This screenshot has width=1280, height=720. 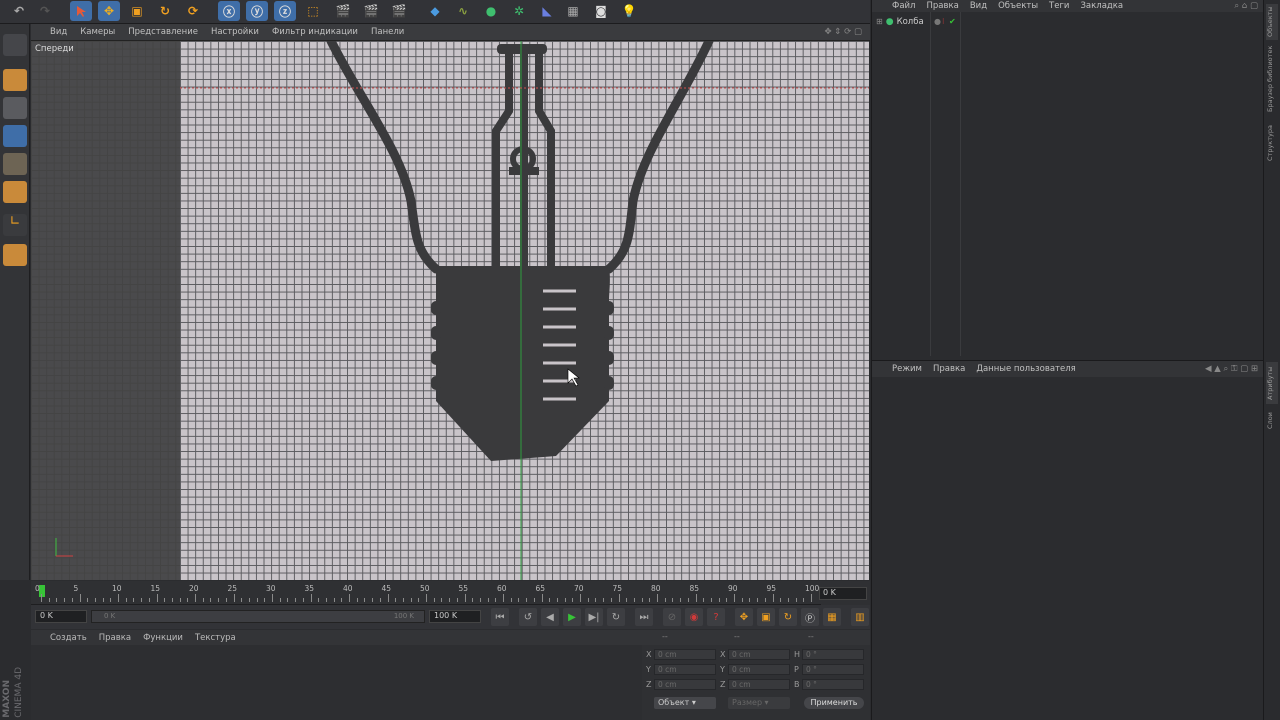 I want to click on menu-edit: Правка, so click(x=115, y=638).